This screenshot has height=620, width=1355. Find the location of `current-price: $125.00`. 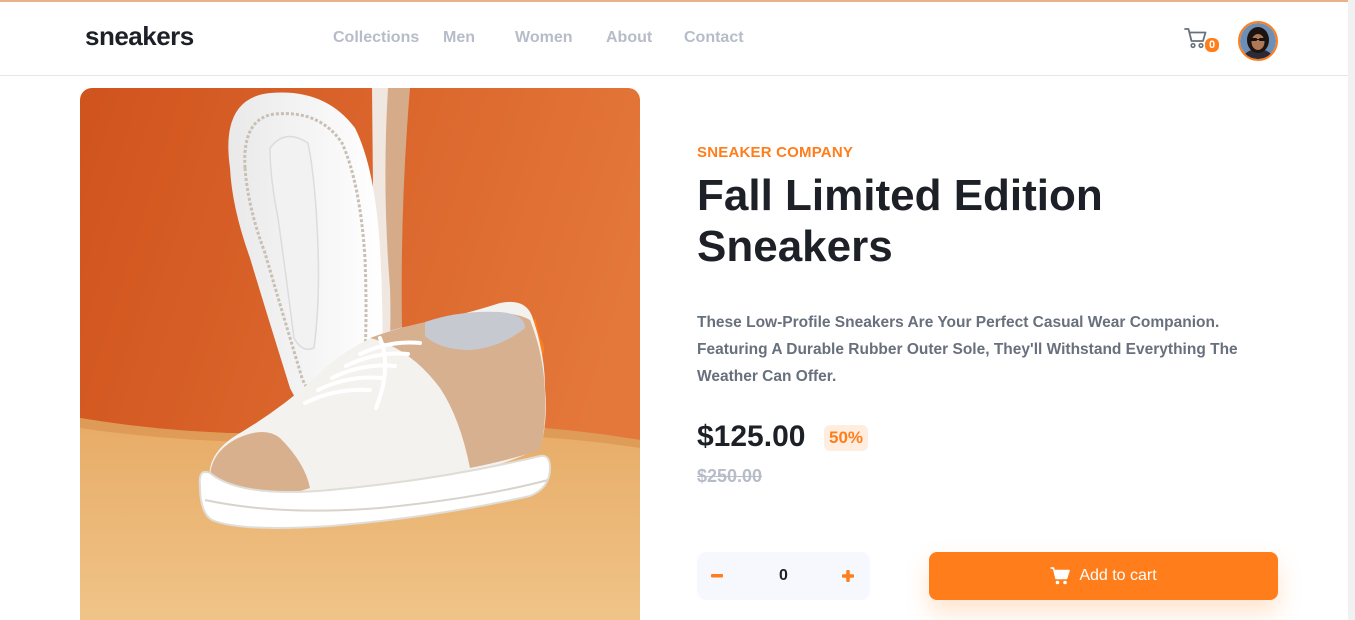

current-price: $125.00 is located at coordinates (751, 436).